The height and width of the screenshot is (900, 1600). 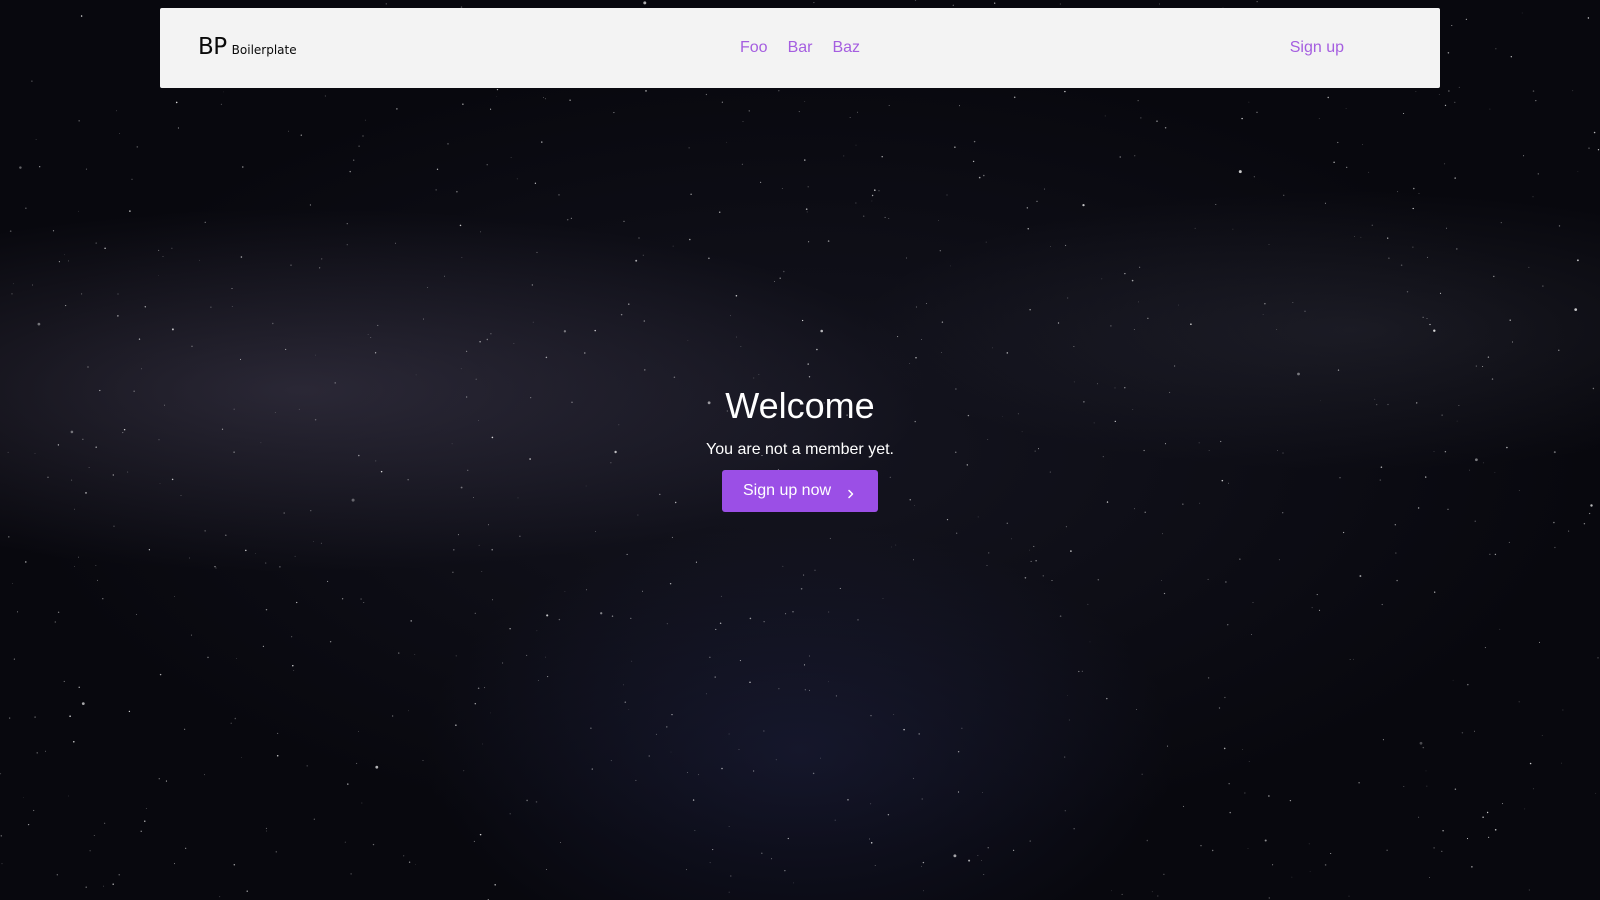 I want to click on nav-links: Foo Bar Baz, so click(x=800, y=48).